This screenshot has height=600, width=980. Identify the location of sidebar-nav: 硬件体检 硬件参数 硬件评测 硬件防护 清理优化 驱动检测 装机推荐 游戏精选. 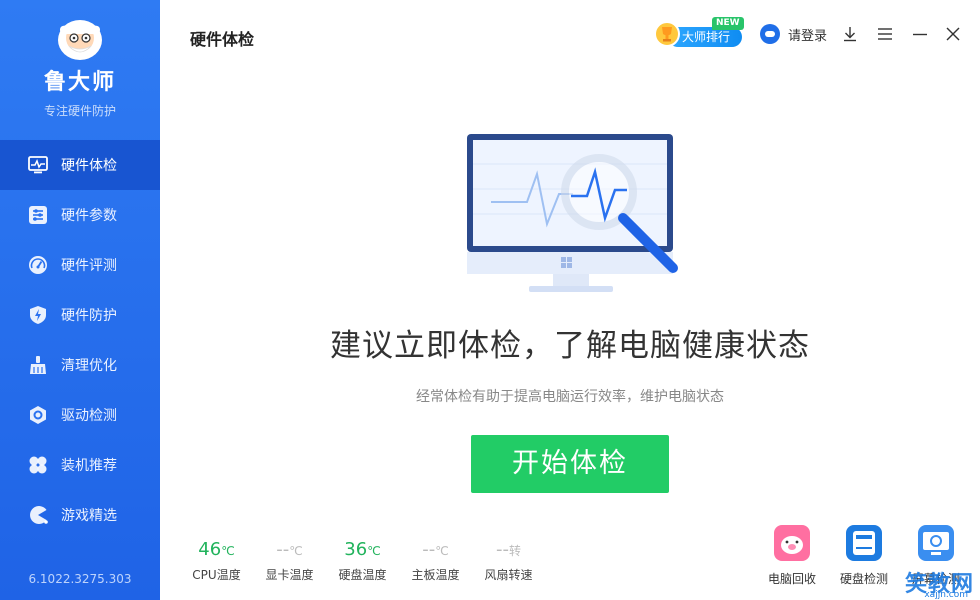
(80, 340).